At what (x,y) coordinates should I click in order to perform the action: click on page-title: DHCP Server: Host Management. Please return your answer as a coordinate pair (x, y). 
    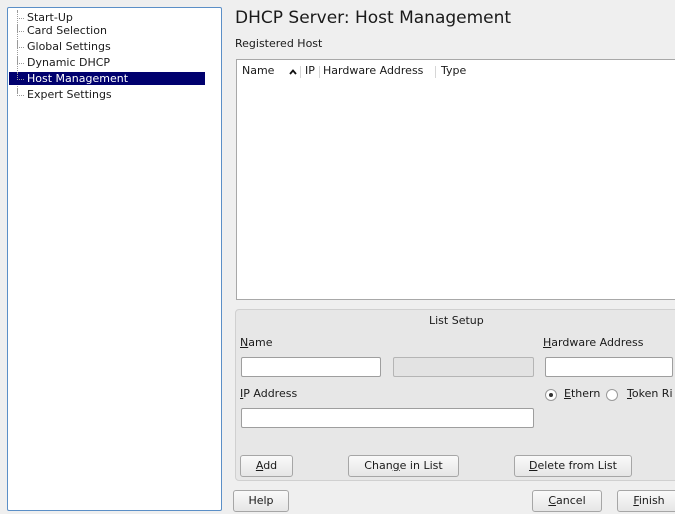
    Looking at the image, I should click on (373, 18).